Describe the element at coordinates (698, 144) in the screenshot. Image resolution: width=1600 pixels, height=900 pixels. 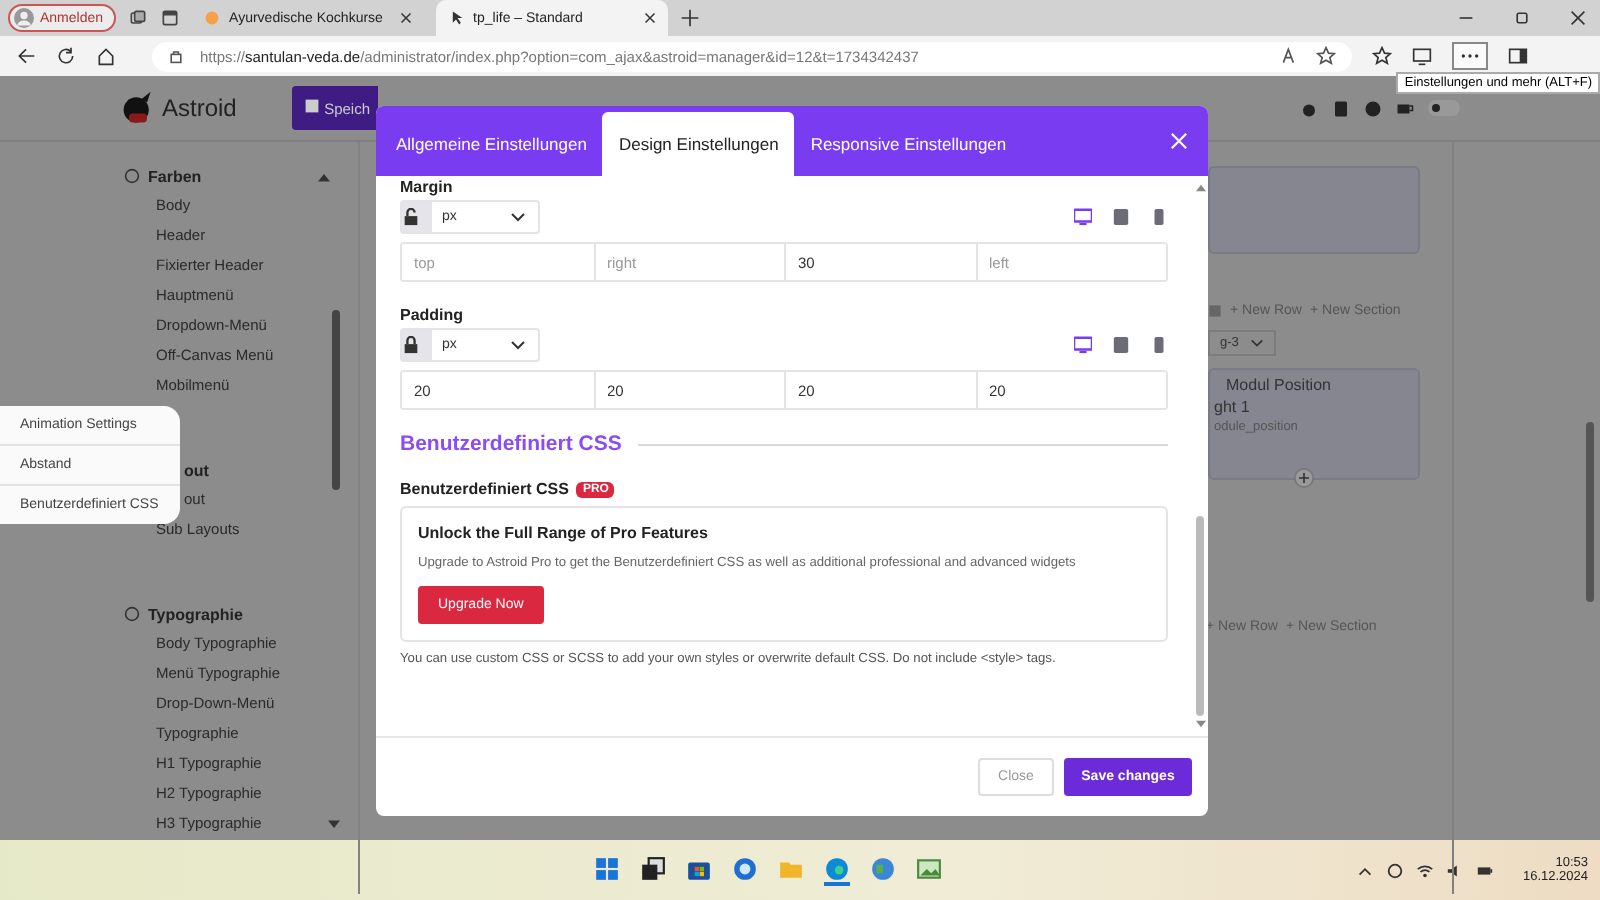
I see `settings-tab: Design Einstellungen` at that location.